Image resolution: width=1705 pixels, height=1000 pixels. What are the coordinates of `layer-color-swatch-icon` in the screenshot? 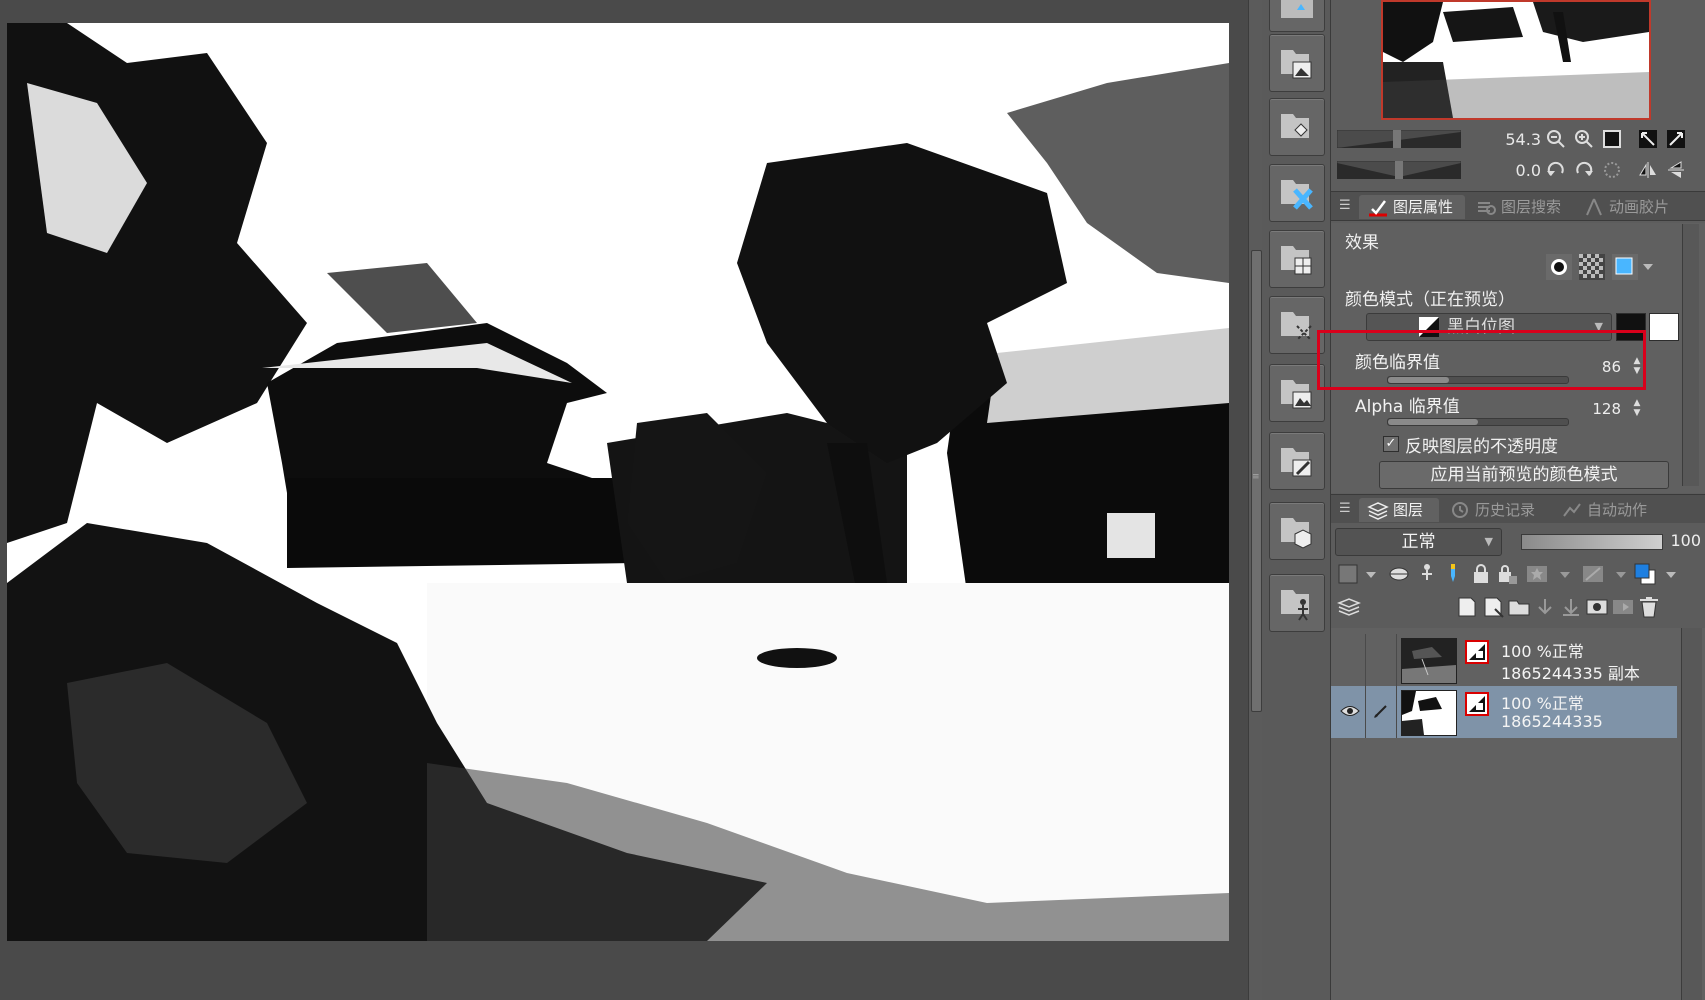 It's located at (1349, 574).